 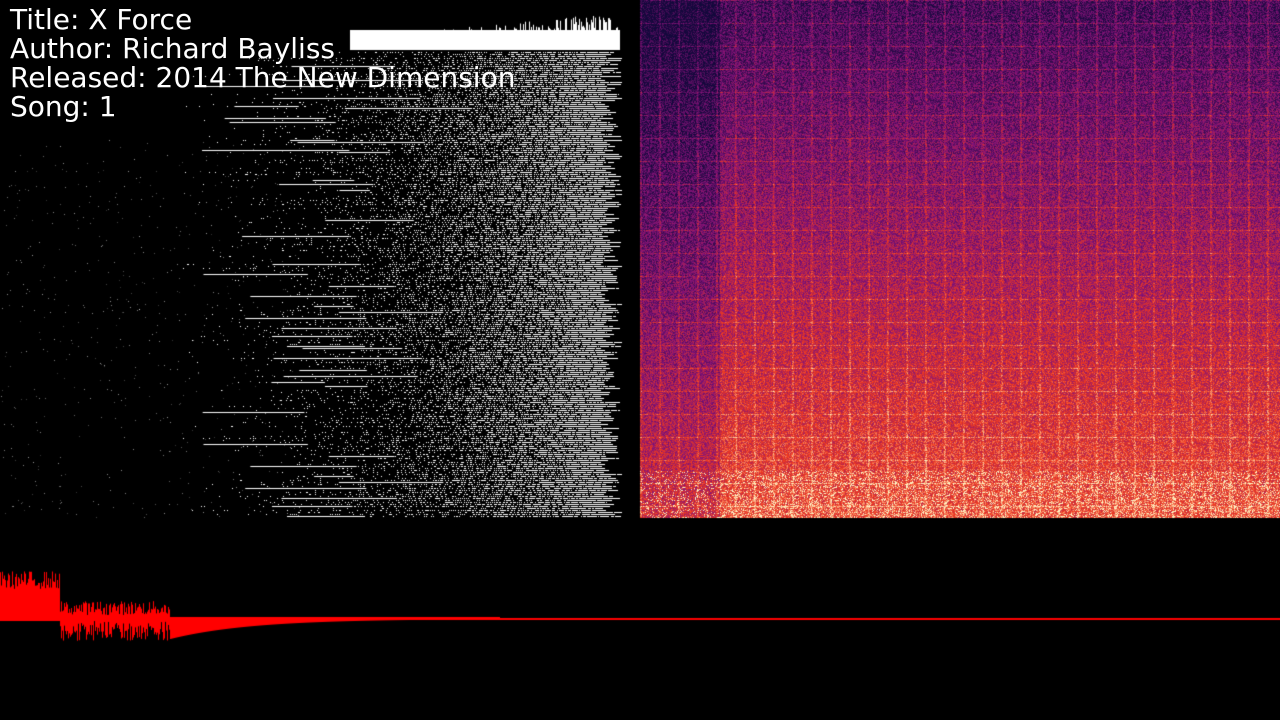 What do you see at coordinates (263, 77) in the screenshot?
I see `track-released: Released: 2014 The New Dimension` at bounding box center [263, 77].